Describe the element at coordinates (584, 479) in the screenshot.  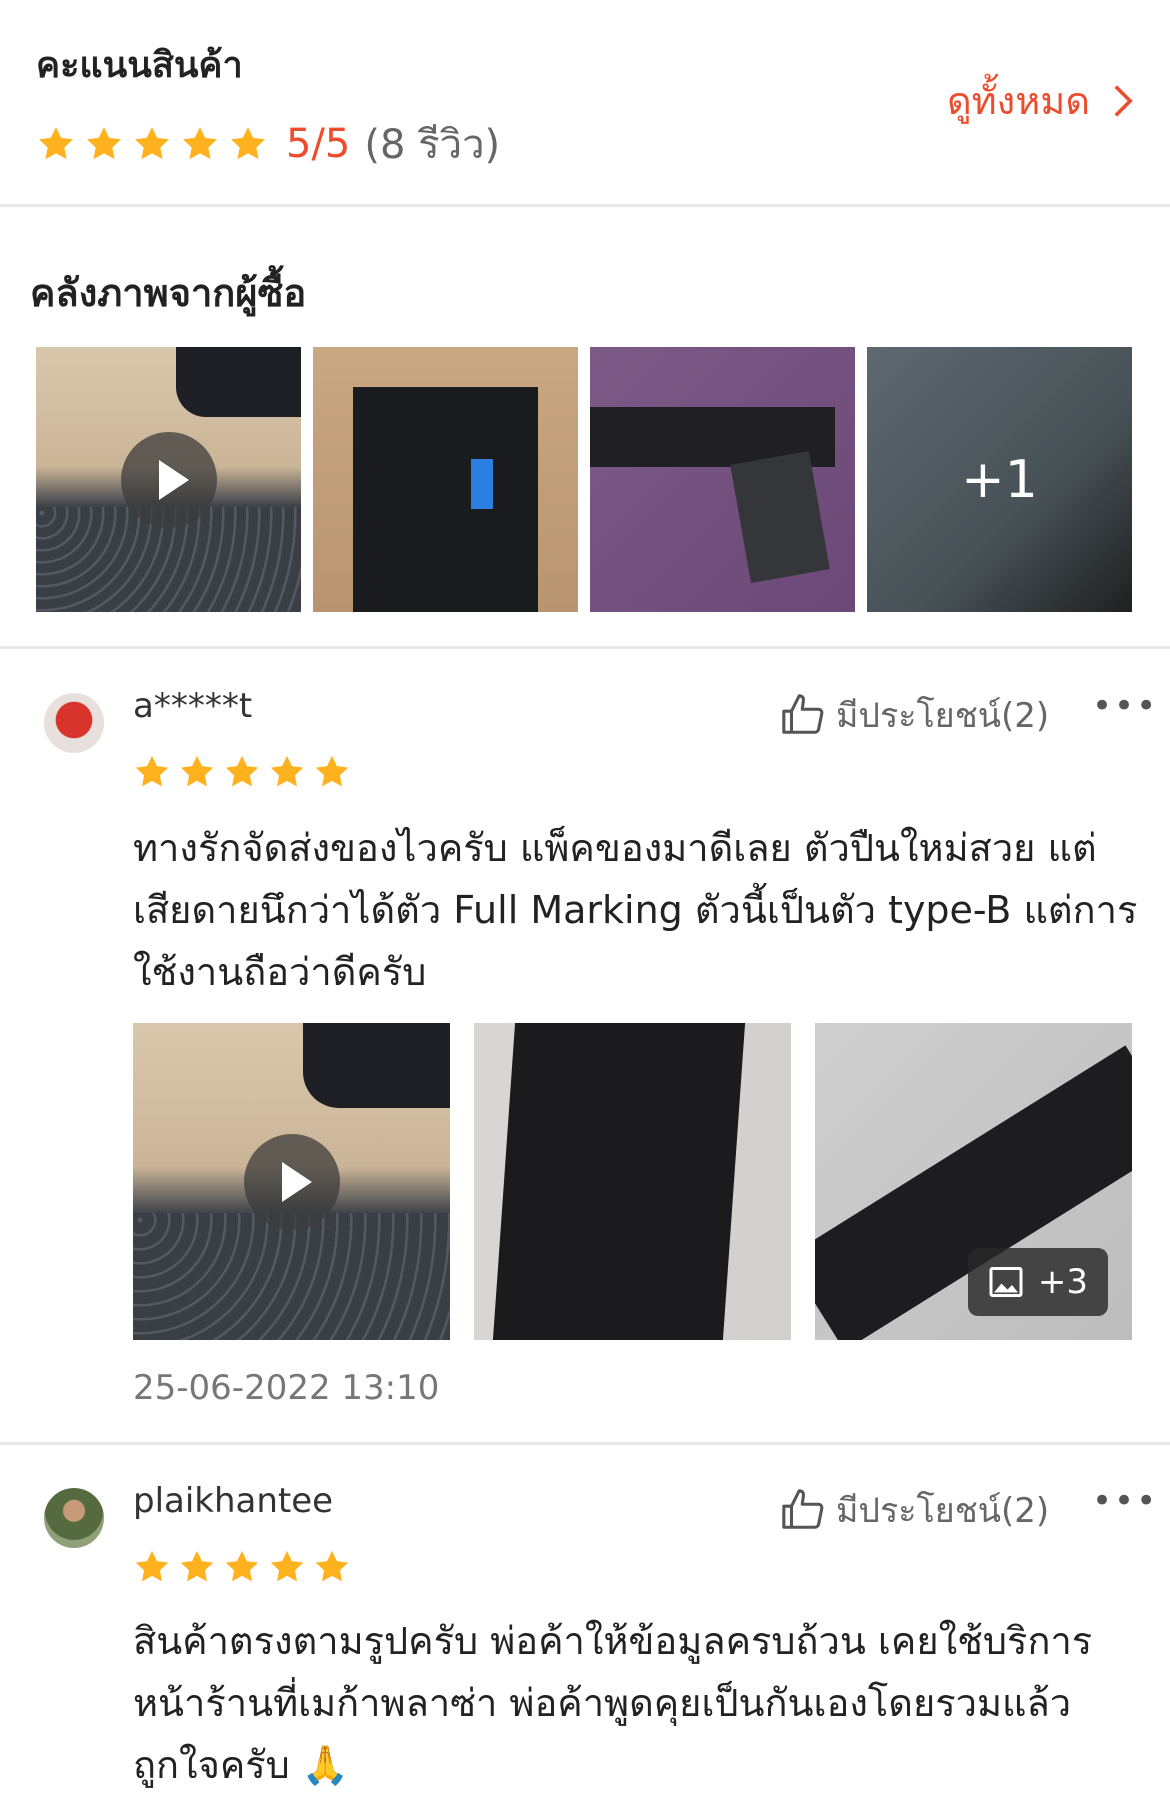
I see `gallery-thumbnails: +1` at that location.